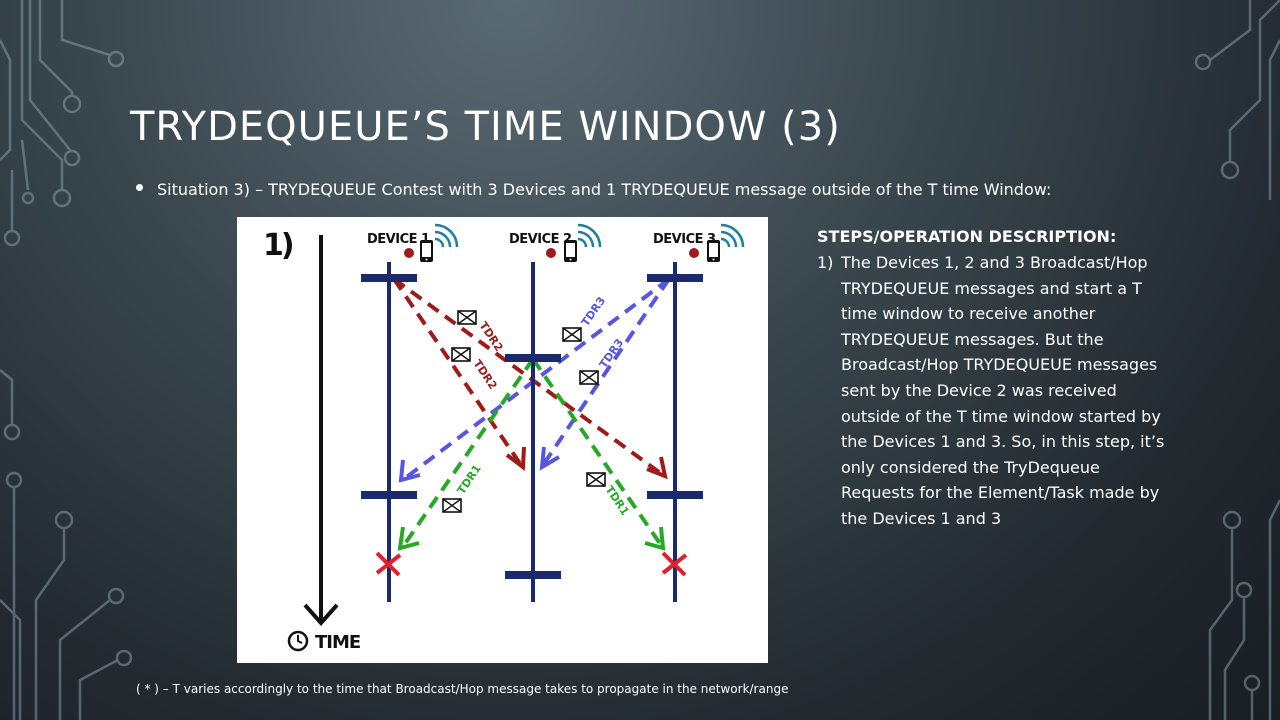 The height and width of the screenshot is (720, 1280). I want to click on device-2-wifi-icon, so click(589, 236).